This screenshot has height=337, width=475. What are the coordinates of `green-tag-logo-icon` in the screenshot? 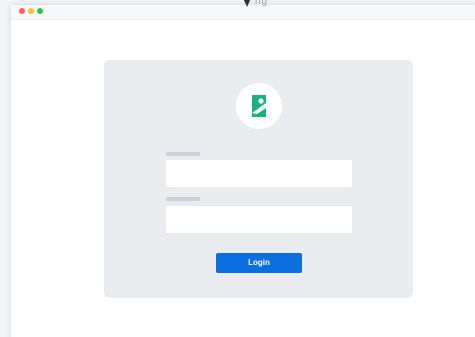 It's located at (259, 106).